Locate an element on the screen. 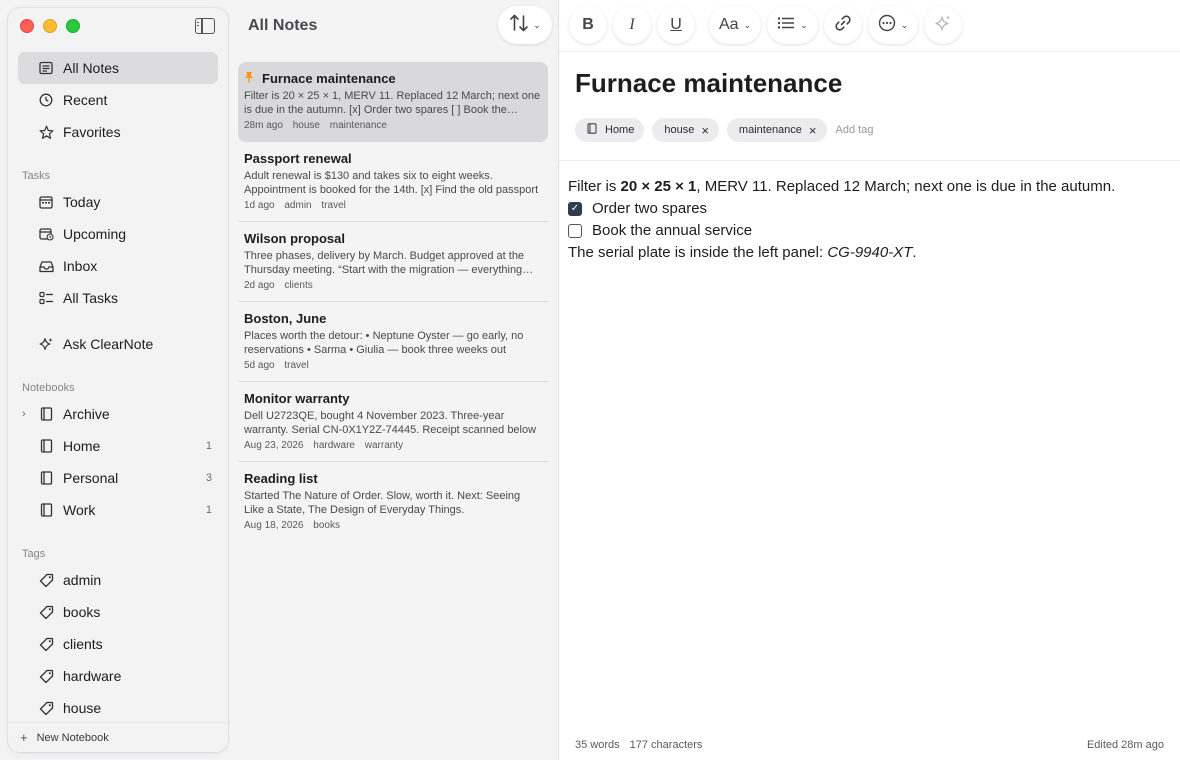 This screenshot has height=760, width=1180. note-tag: hardware is located at coordinates (334, 445).